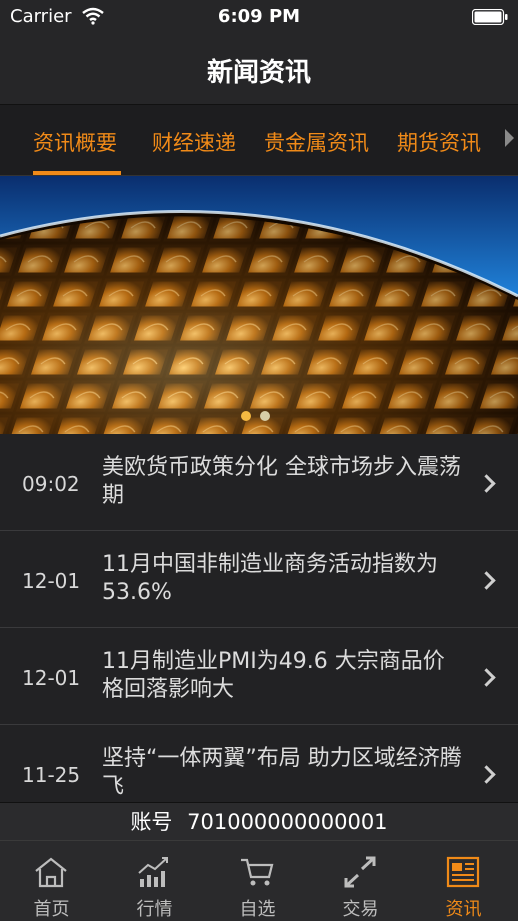 This screenshot has height=921, width=518. Describe the element at coordinates (273, 675) in the screenshot. I see `news-title: 11月制造业PMI为49.6 大宗商品价格回落影响大` at that location.